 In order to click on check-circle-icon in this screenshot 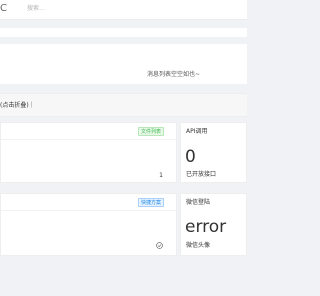, I will do `click(159, 245)`.